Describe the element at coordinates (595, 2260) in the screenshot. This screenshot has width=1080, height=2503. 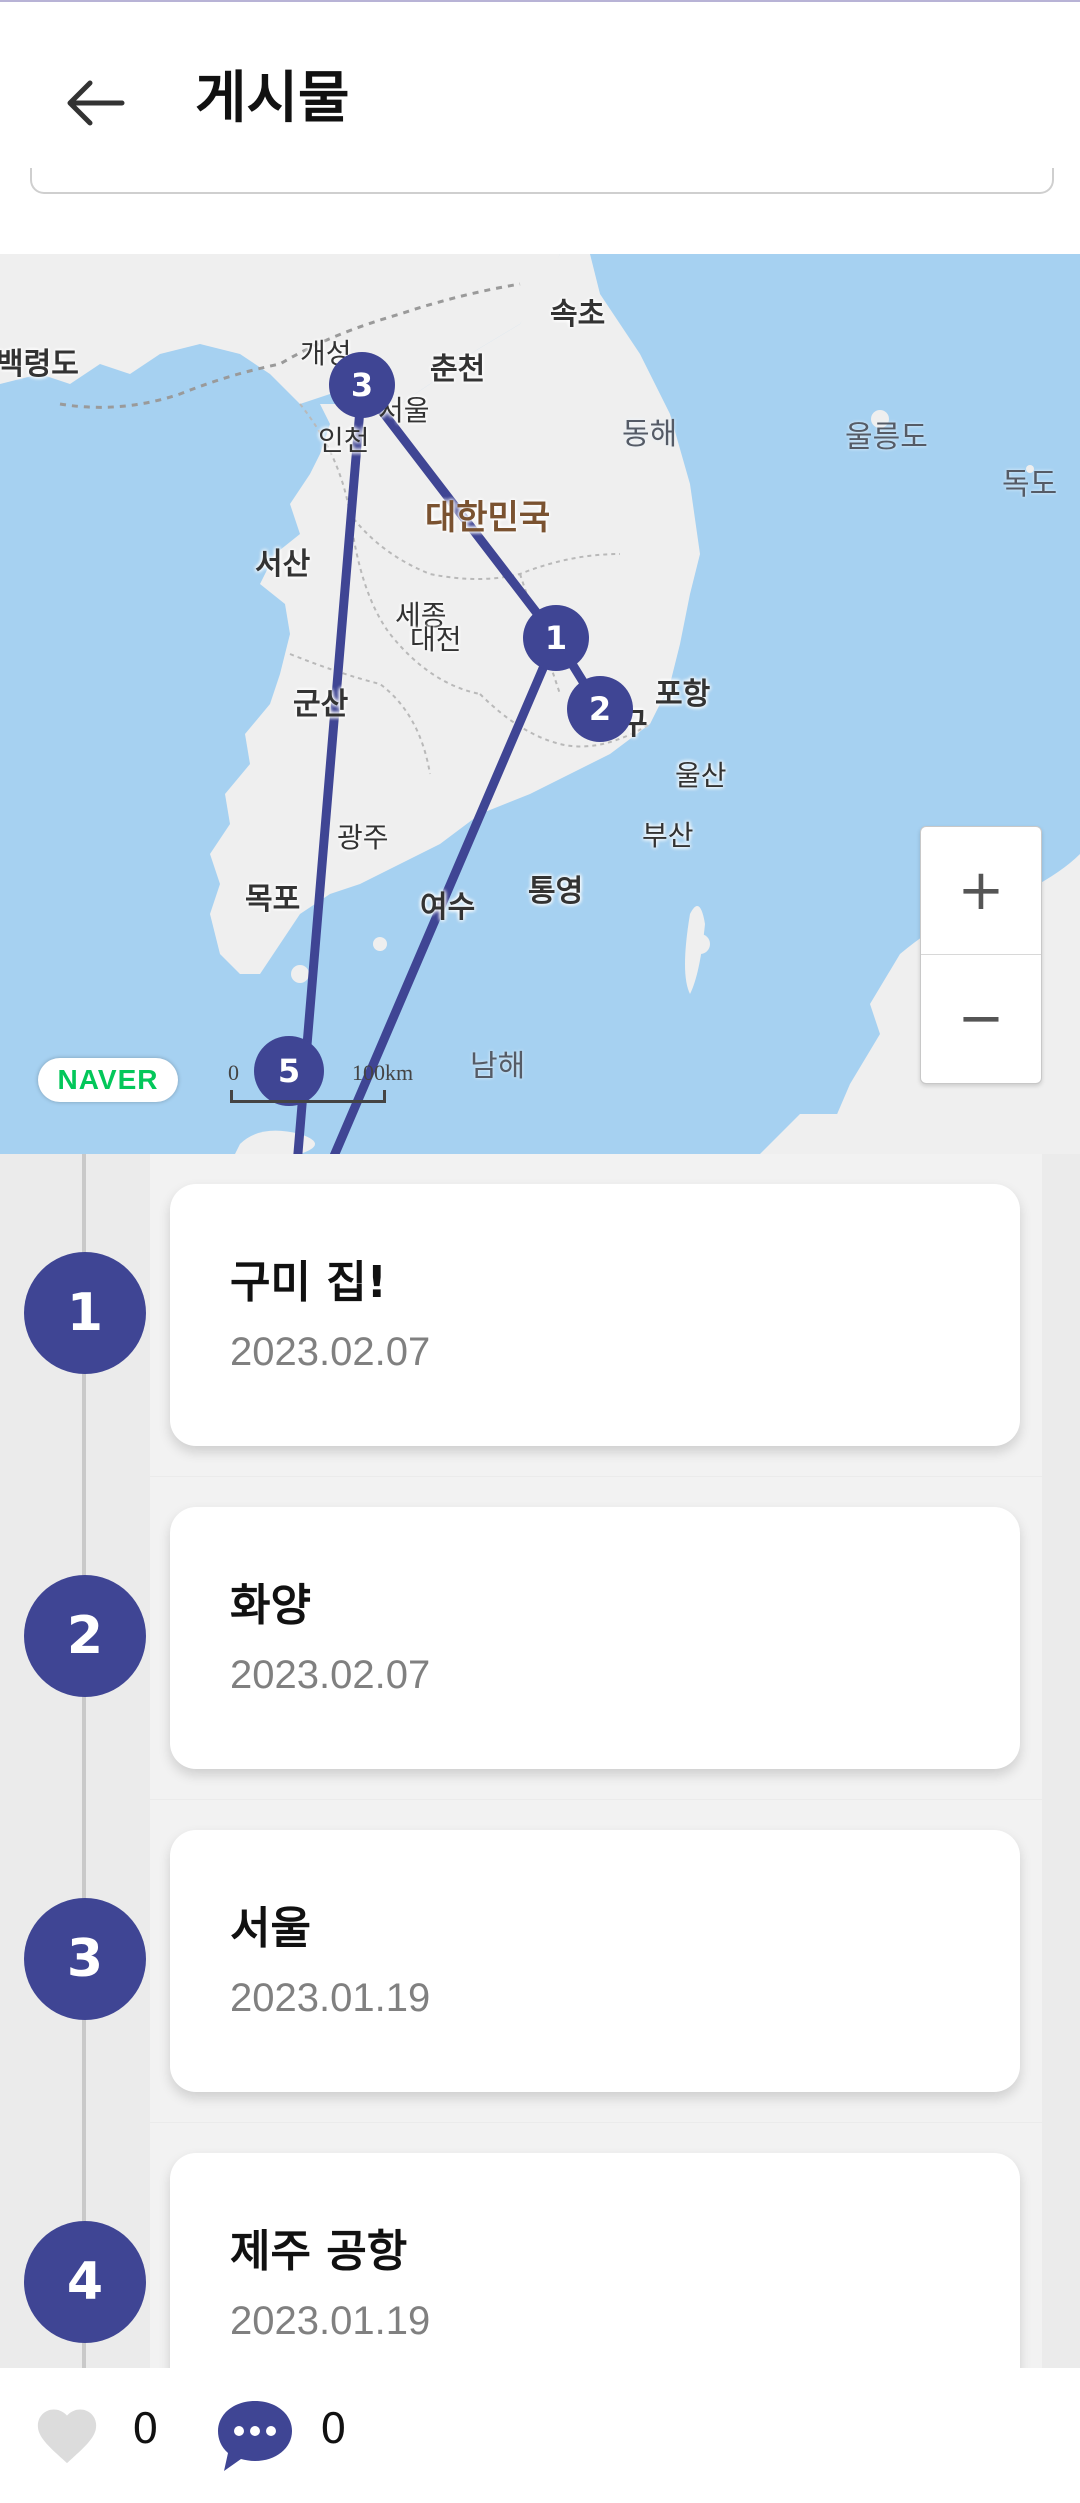
I see `stop-card: 제주 공항 2023.01.19` at that location.